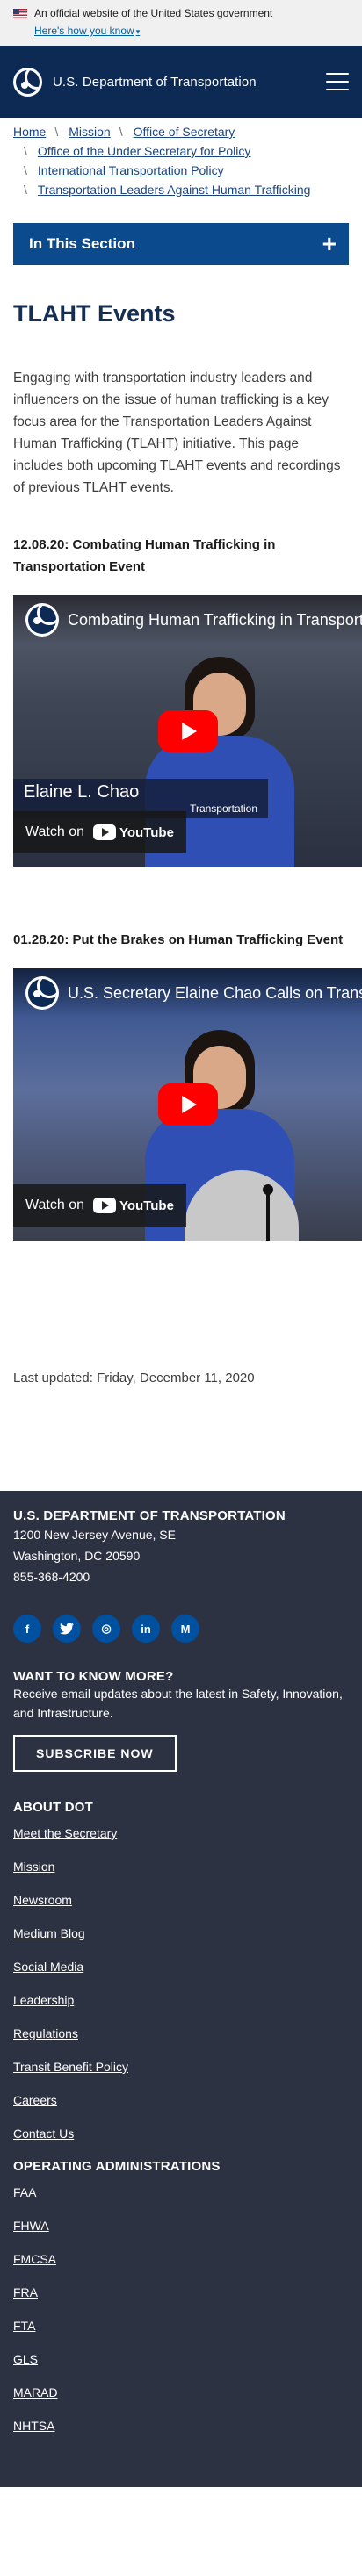  I want to click on in-this-section-toggle: In This Section +, so click(181, 244).